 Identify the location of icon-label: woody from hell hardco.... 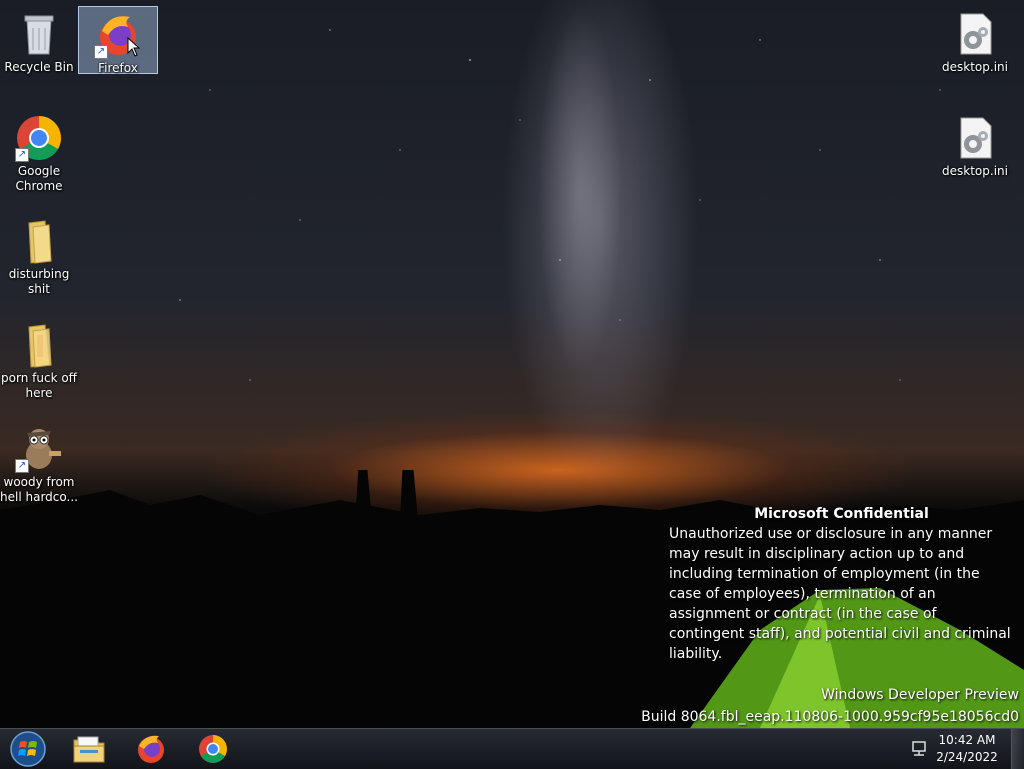
(39, 489).